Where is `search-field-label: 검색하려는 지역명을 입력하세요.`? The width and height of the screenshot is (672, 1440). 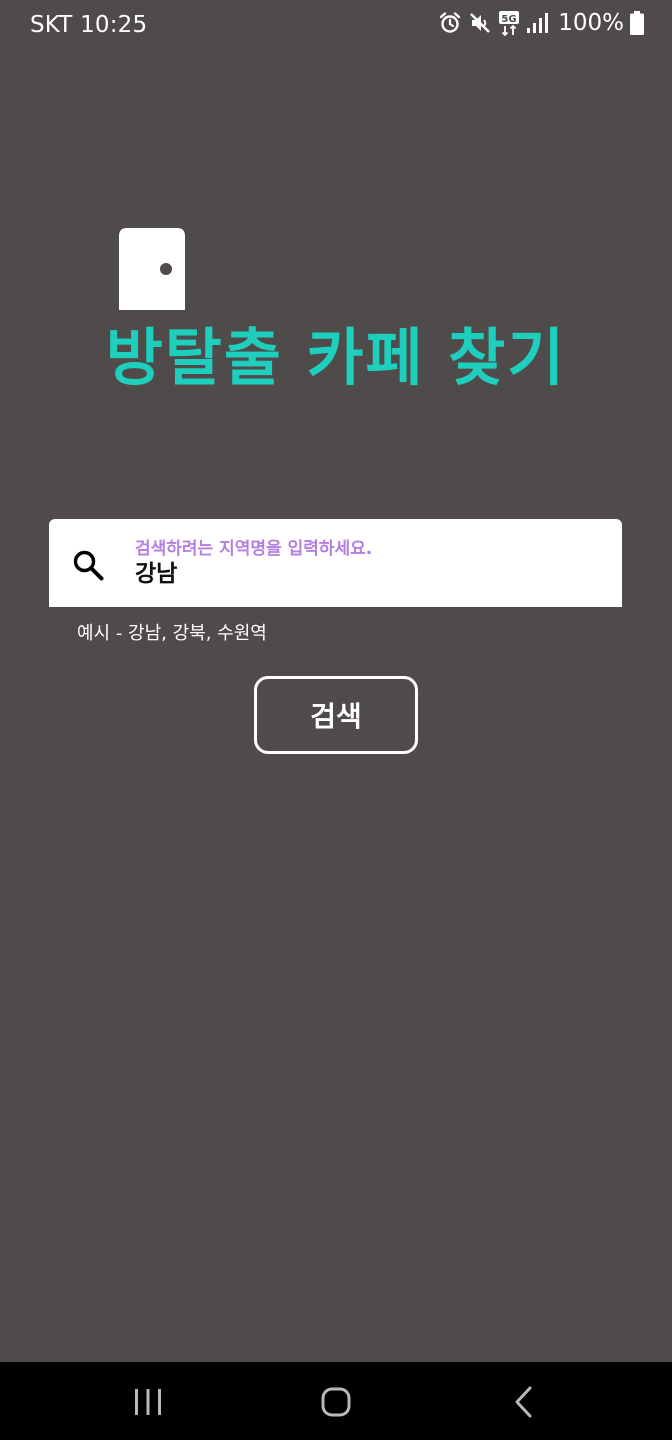
search-field-label: 검색하려는 지역명을 입력하세요. is located at coordinates (254, 549).